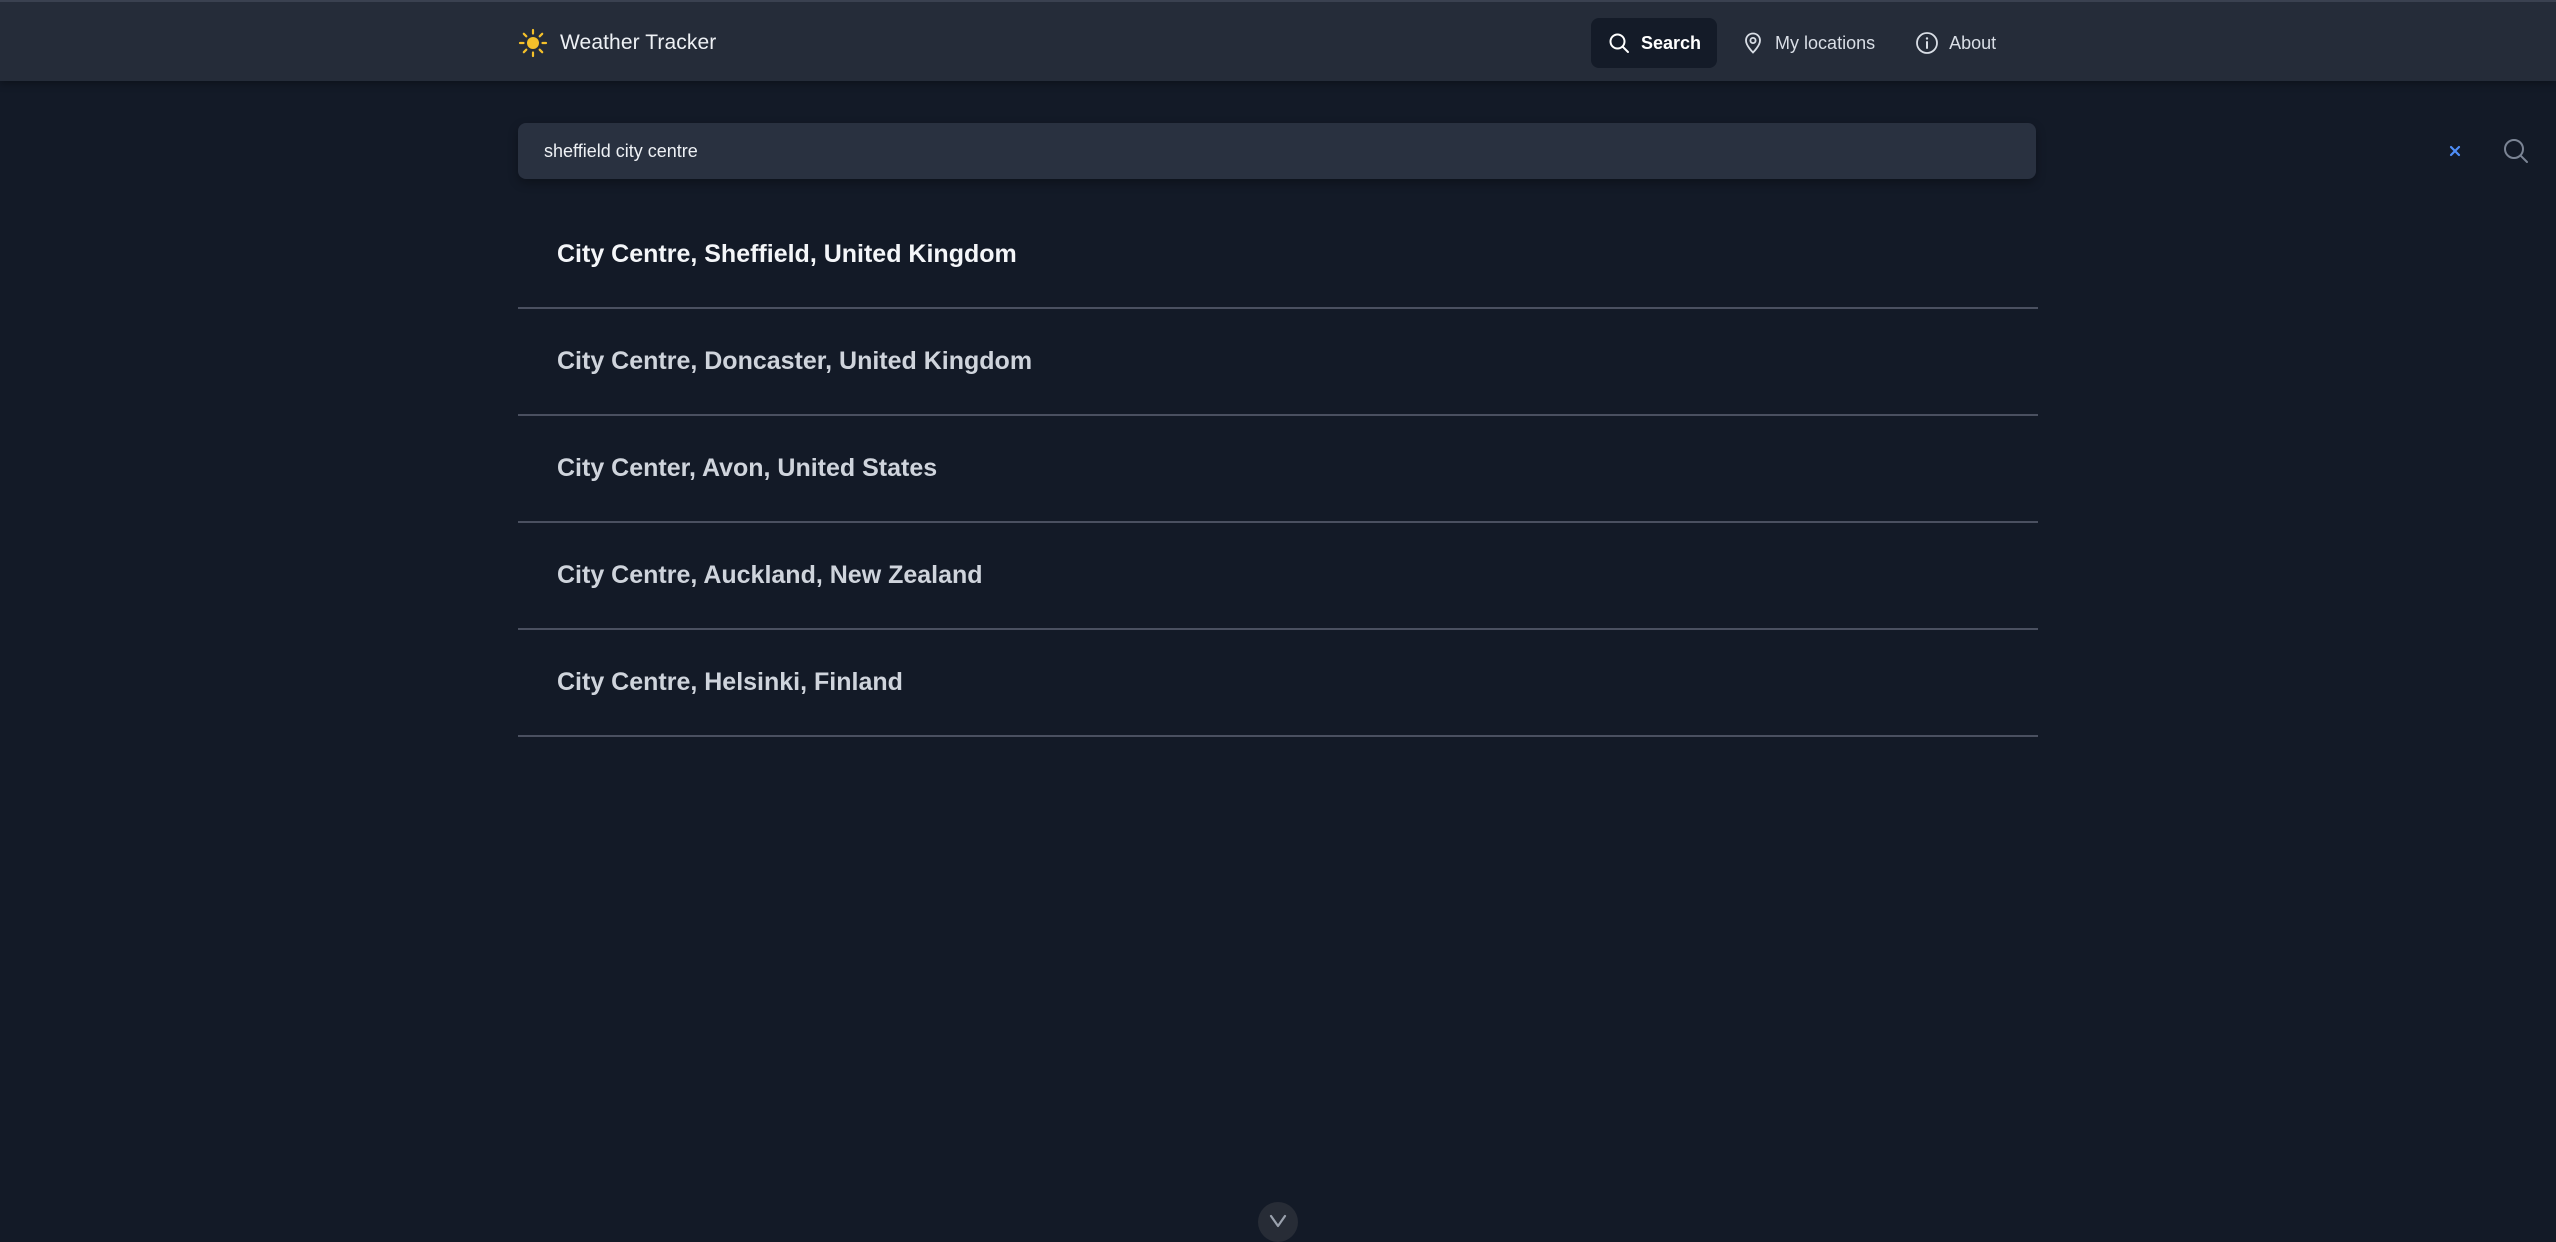 Image resolution: width=2556 pixels, height=1242 pixels. I want to click on scroll-down-button, so click(1278, 1222).